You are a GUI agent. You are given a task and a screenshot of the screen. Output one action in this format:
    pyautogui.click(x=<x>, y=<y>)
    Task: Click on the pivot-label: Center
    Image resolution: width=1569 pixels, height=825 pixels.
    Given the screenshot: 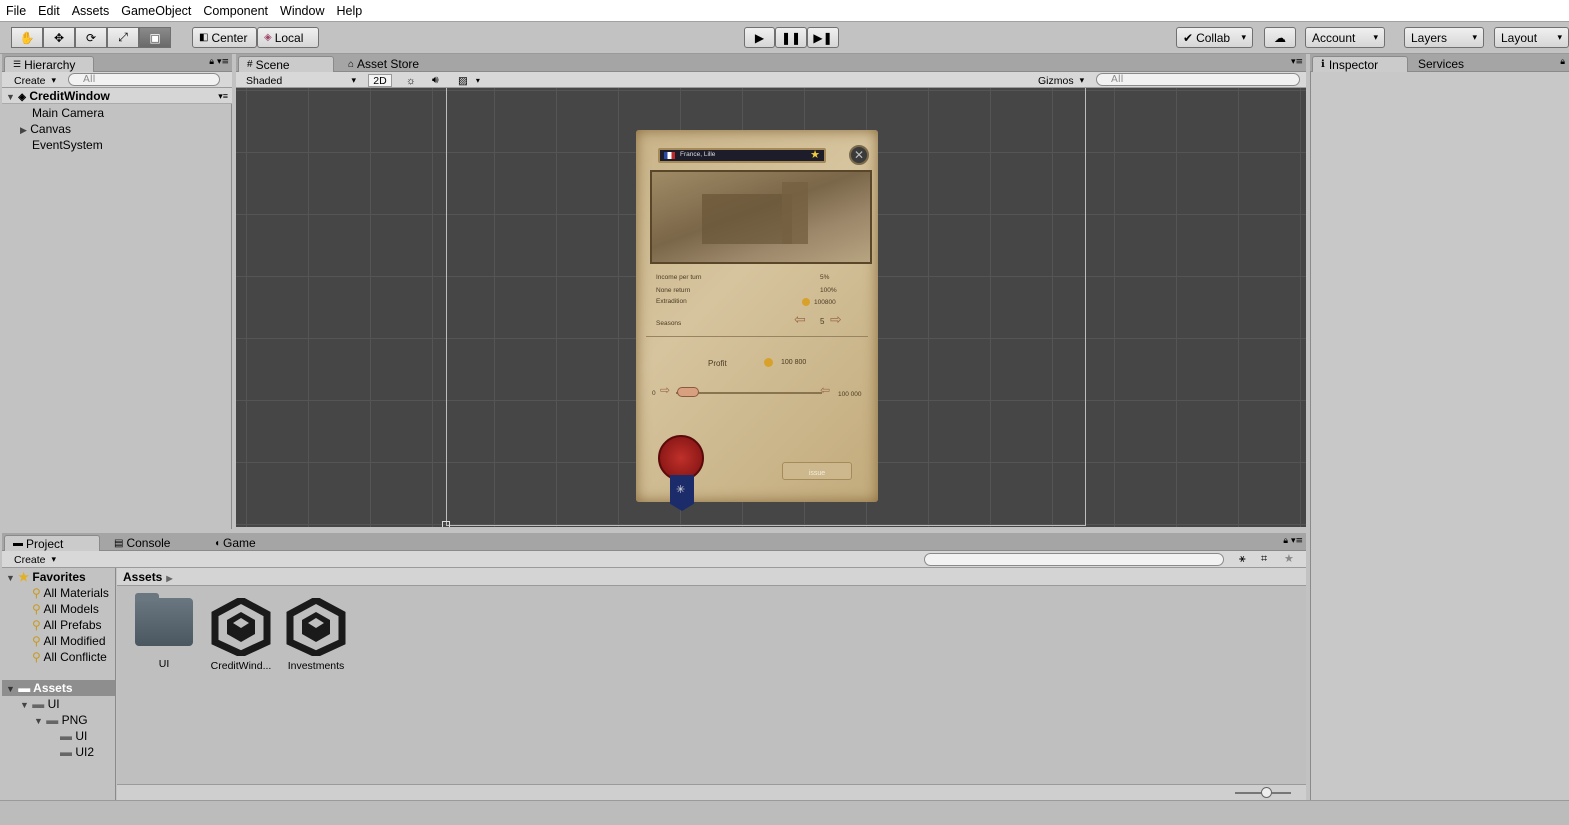 What is the action you would take?
    pyautogui.click(x=229, y=37)
    